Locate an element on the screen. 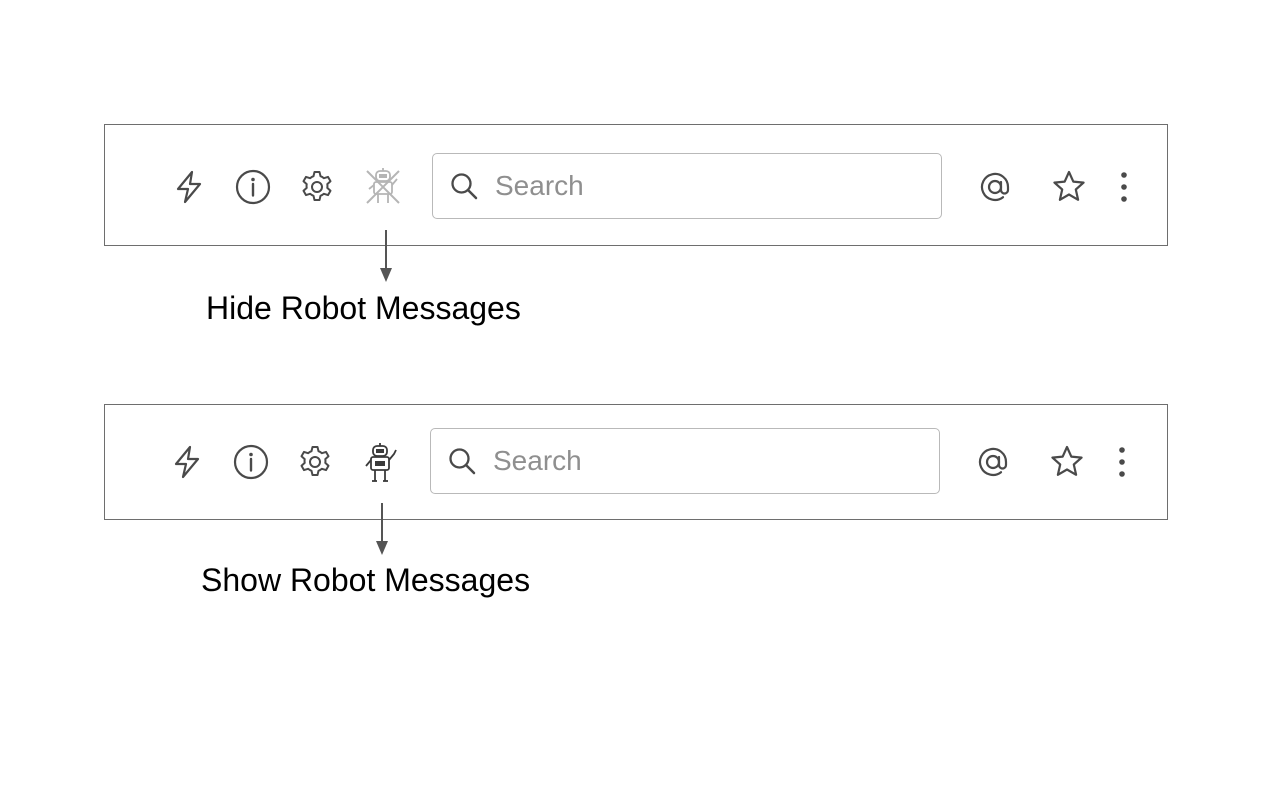  toolbar-show-robots is located at coordinates (636, 462).